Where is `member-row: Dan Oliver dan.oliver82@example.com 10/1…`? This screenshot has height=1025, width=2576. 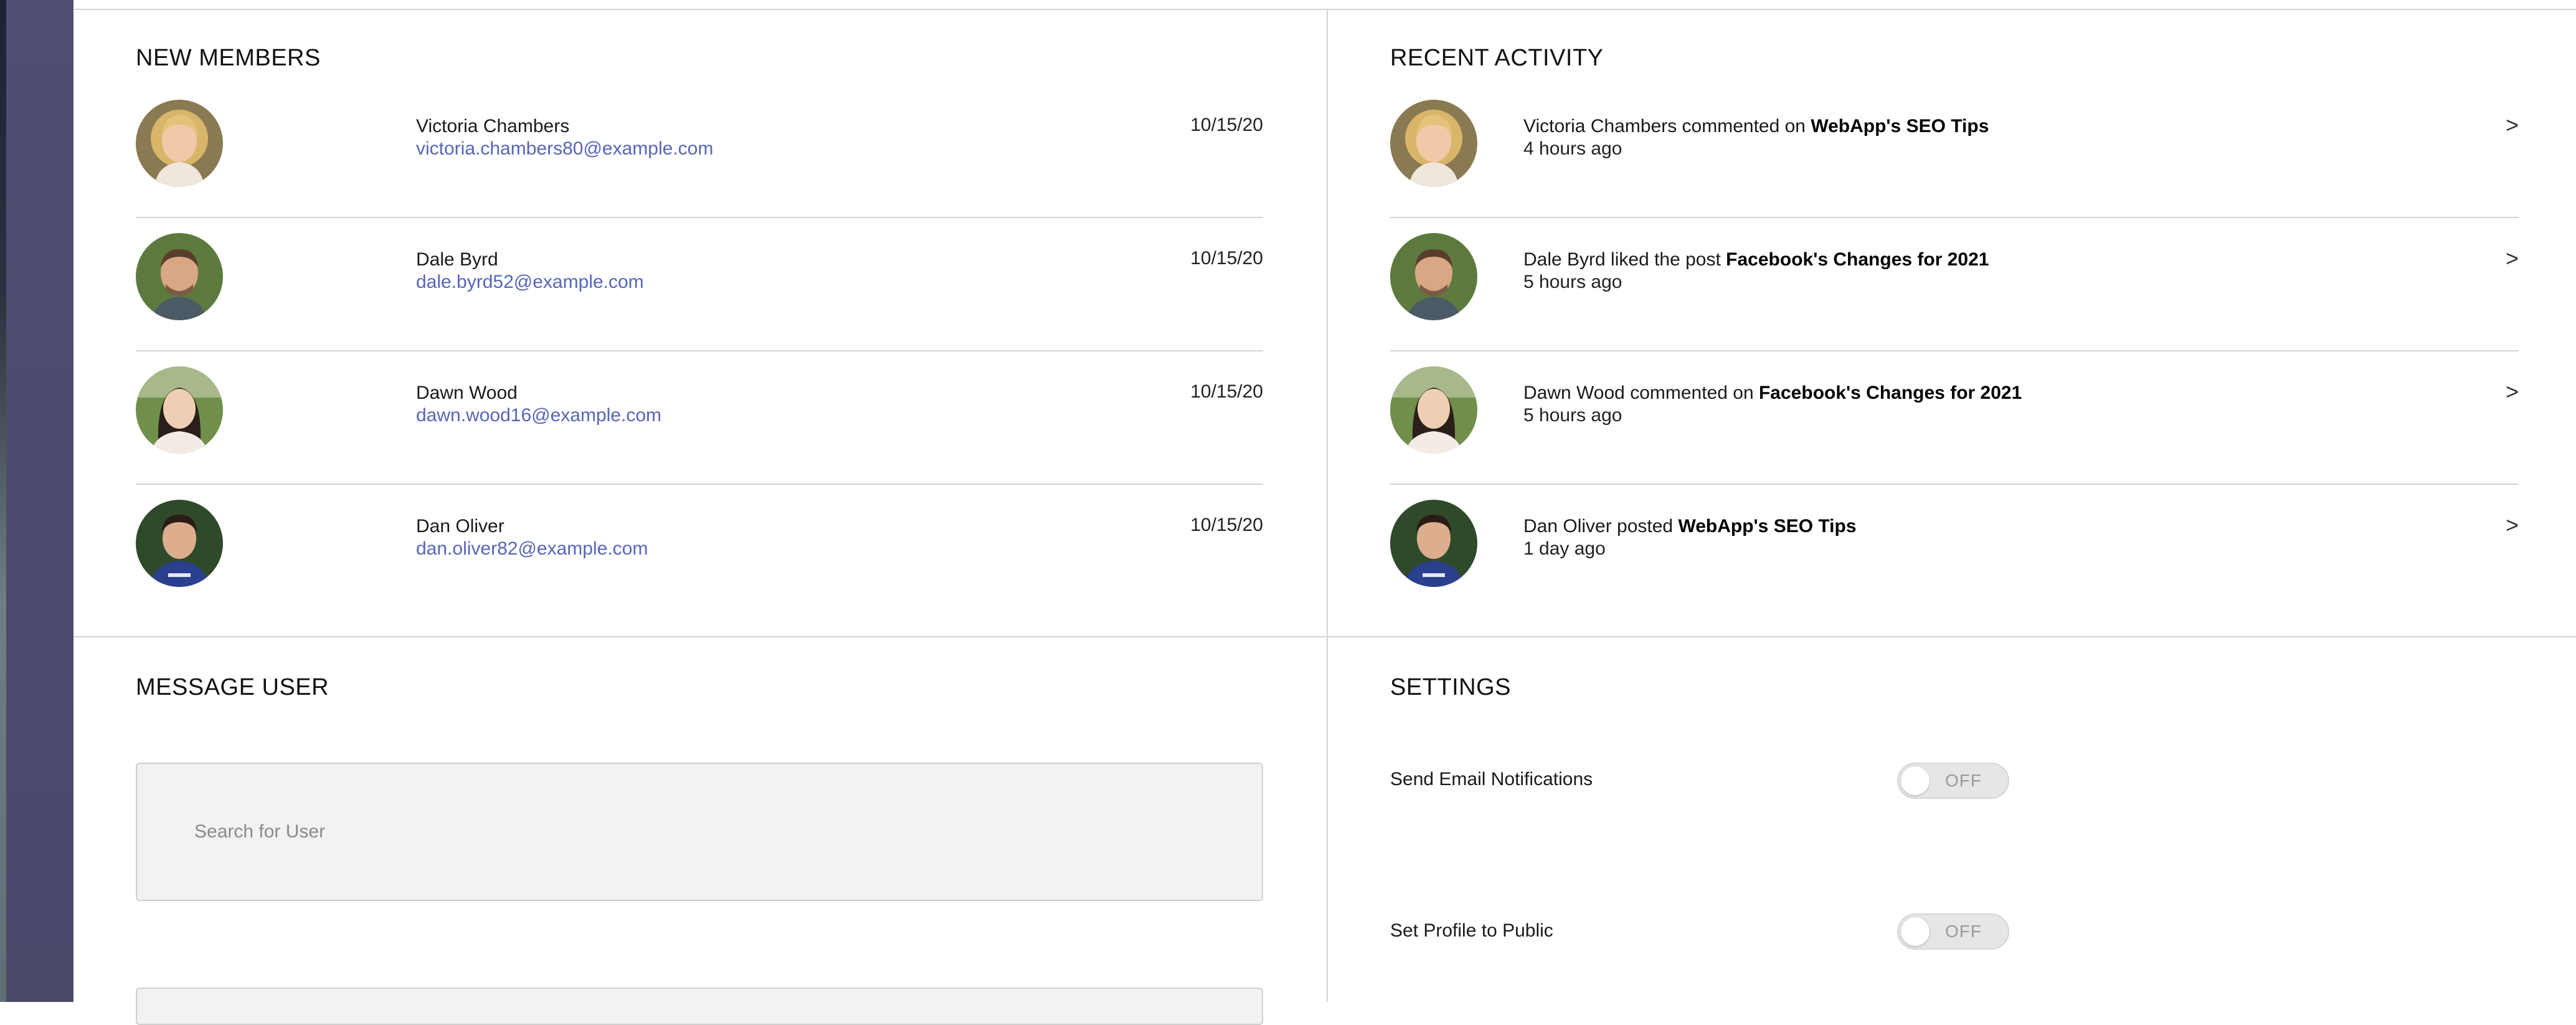 member-row: Dan Oliver dan.oliver82@example.com 10/1… is located at coordinates (700, 551).